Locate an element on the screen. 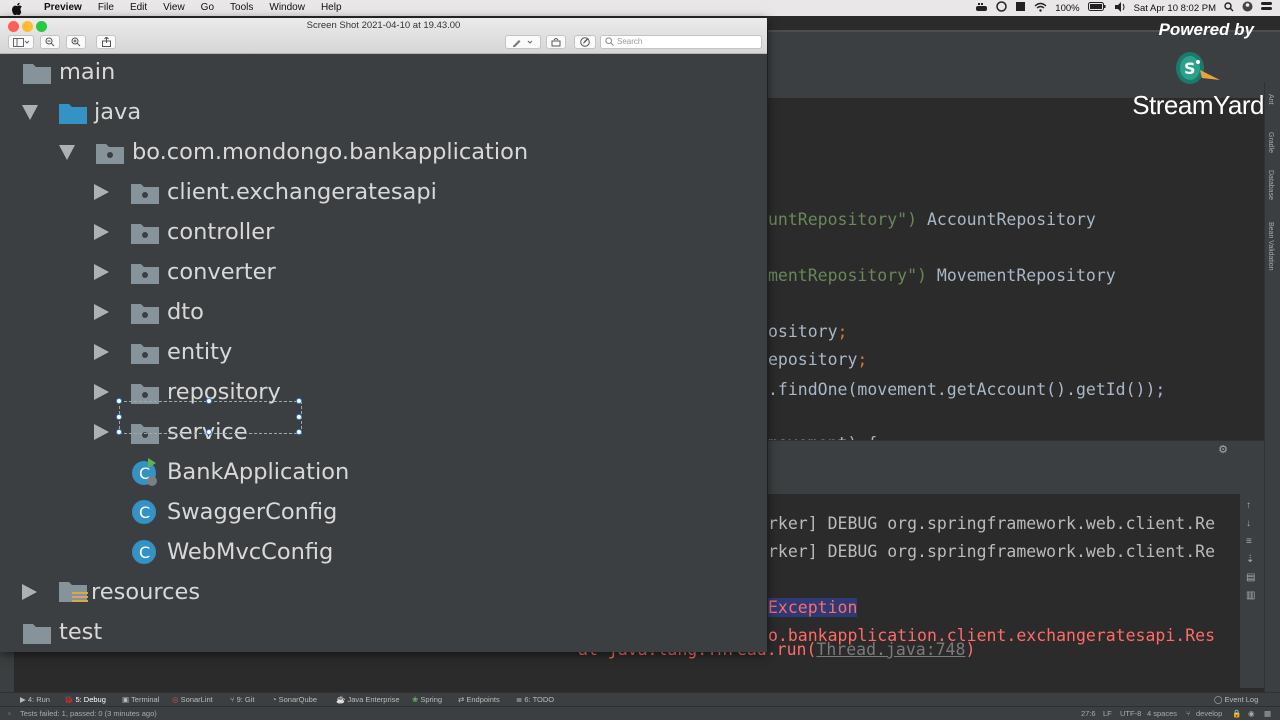 The width and height of the screenshot is (1280, 720). selection-rectangle is located at coordinates (209, 416).